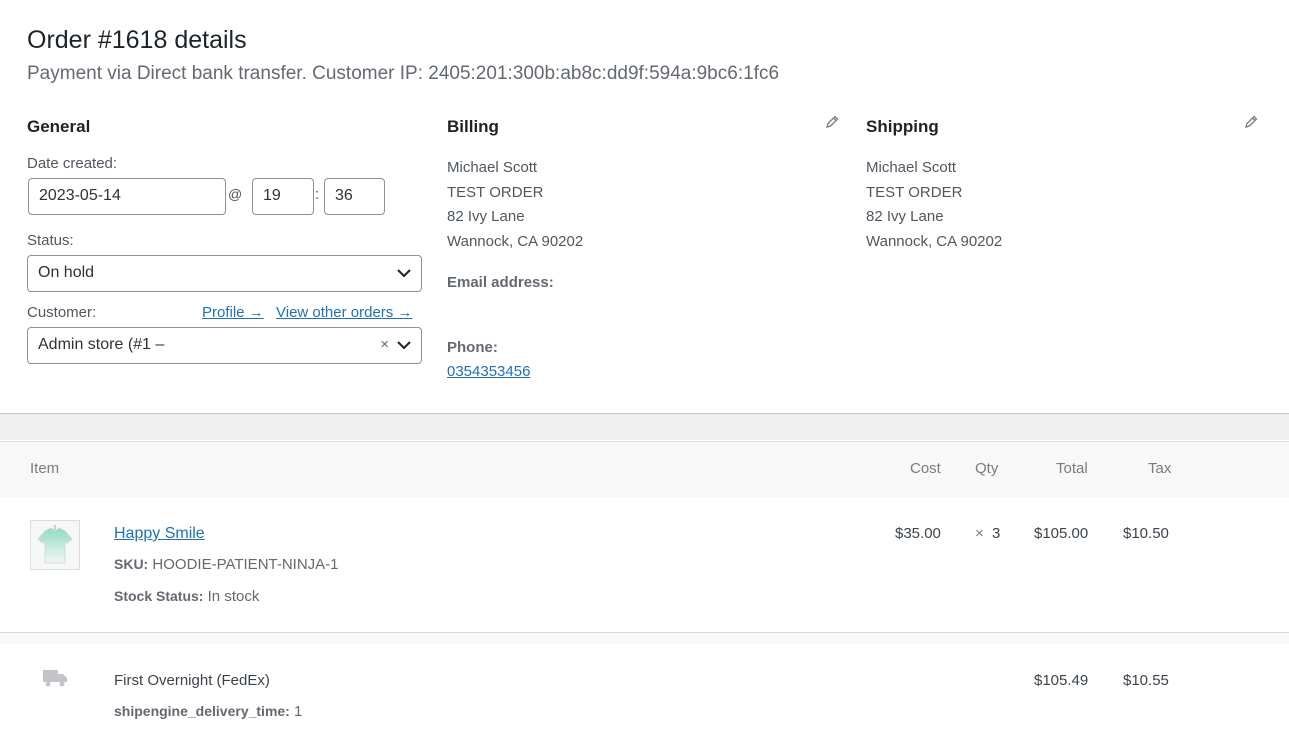 This screenshot has height=741, width=1289. I want to click on column-header-tax: Tax, so click(1160, 468).